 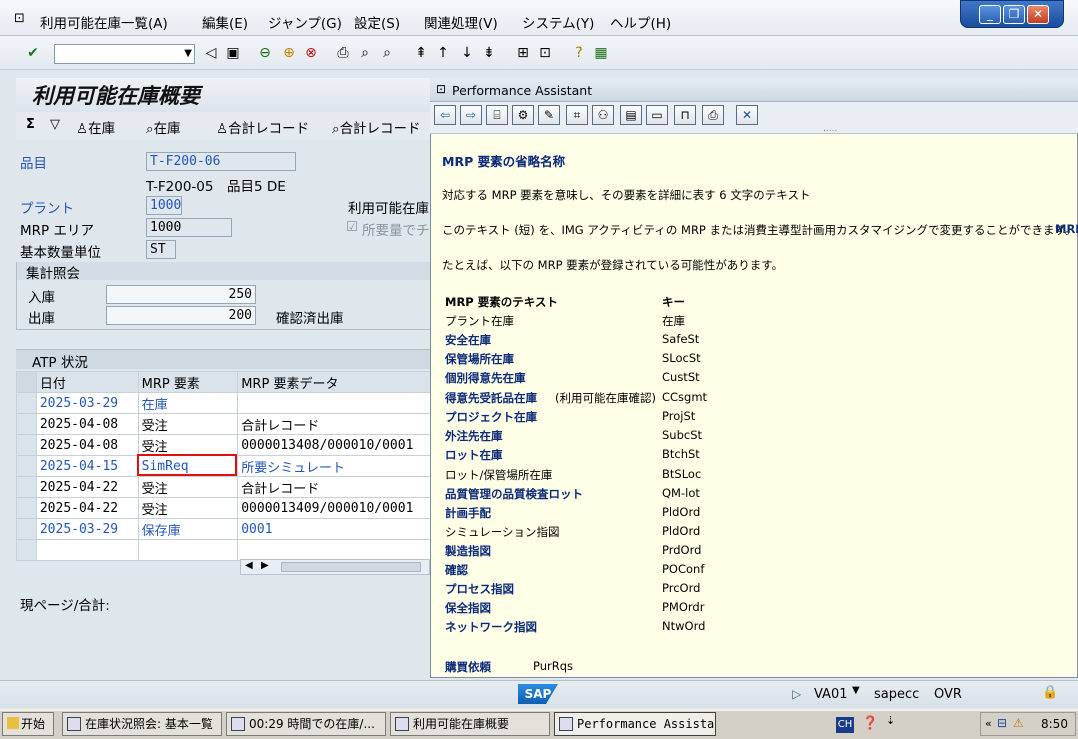 I want to click on chevron-left-icon: «, so click(x=988, y=723).